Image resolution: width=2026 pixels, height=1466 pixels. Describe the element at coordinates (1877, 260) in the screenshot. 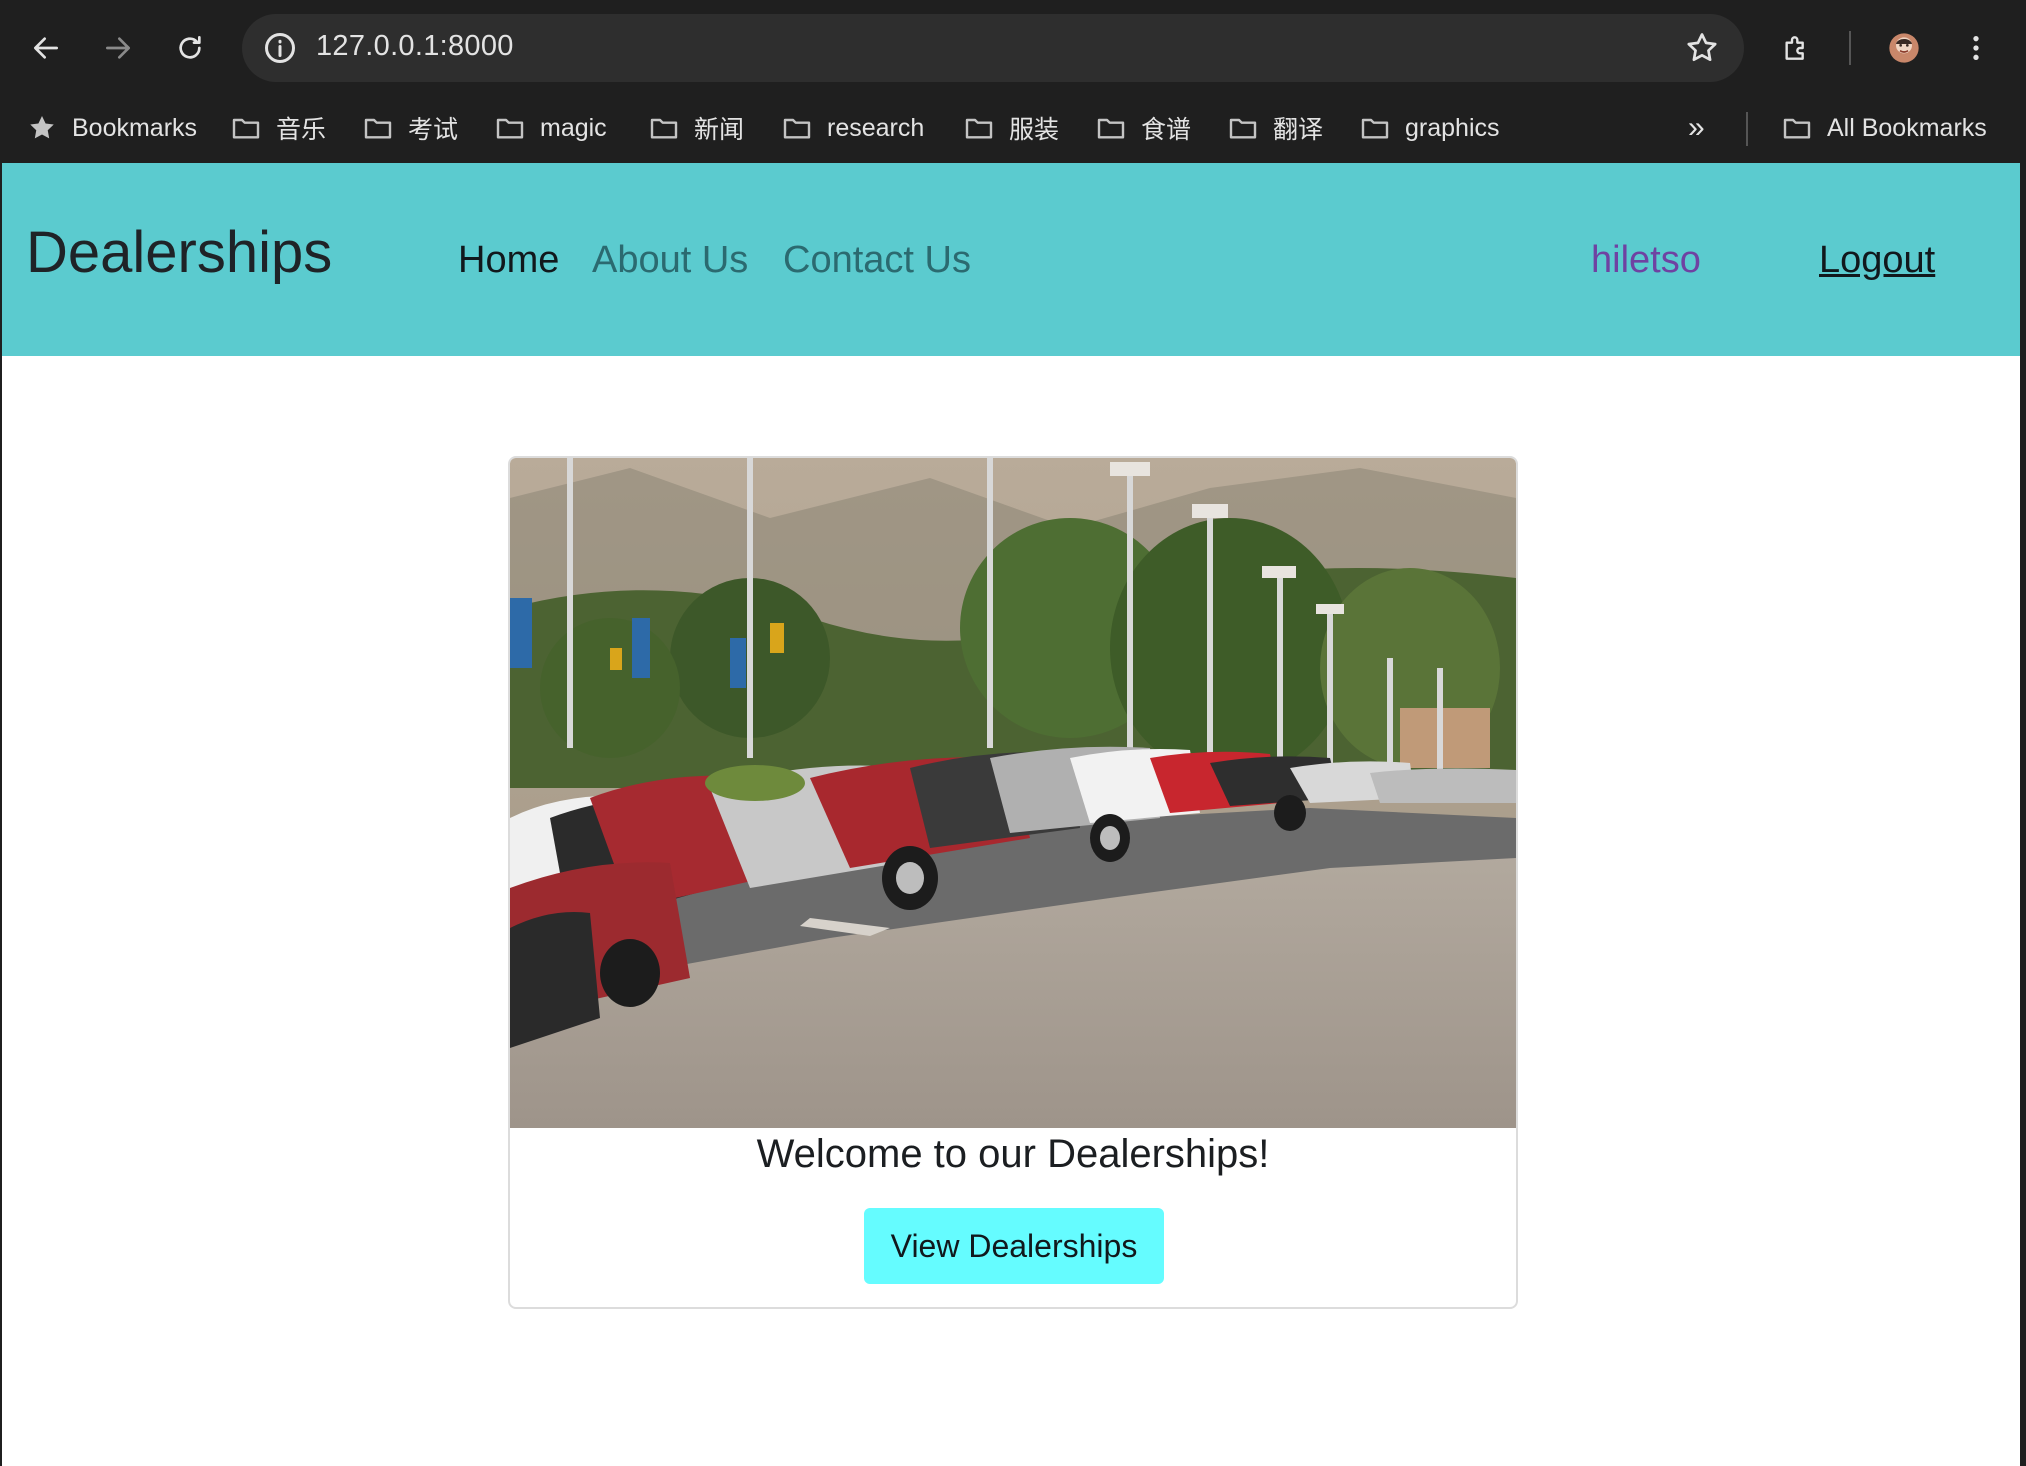

I see `logout-link: Logout` at that location.